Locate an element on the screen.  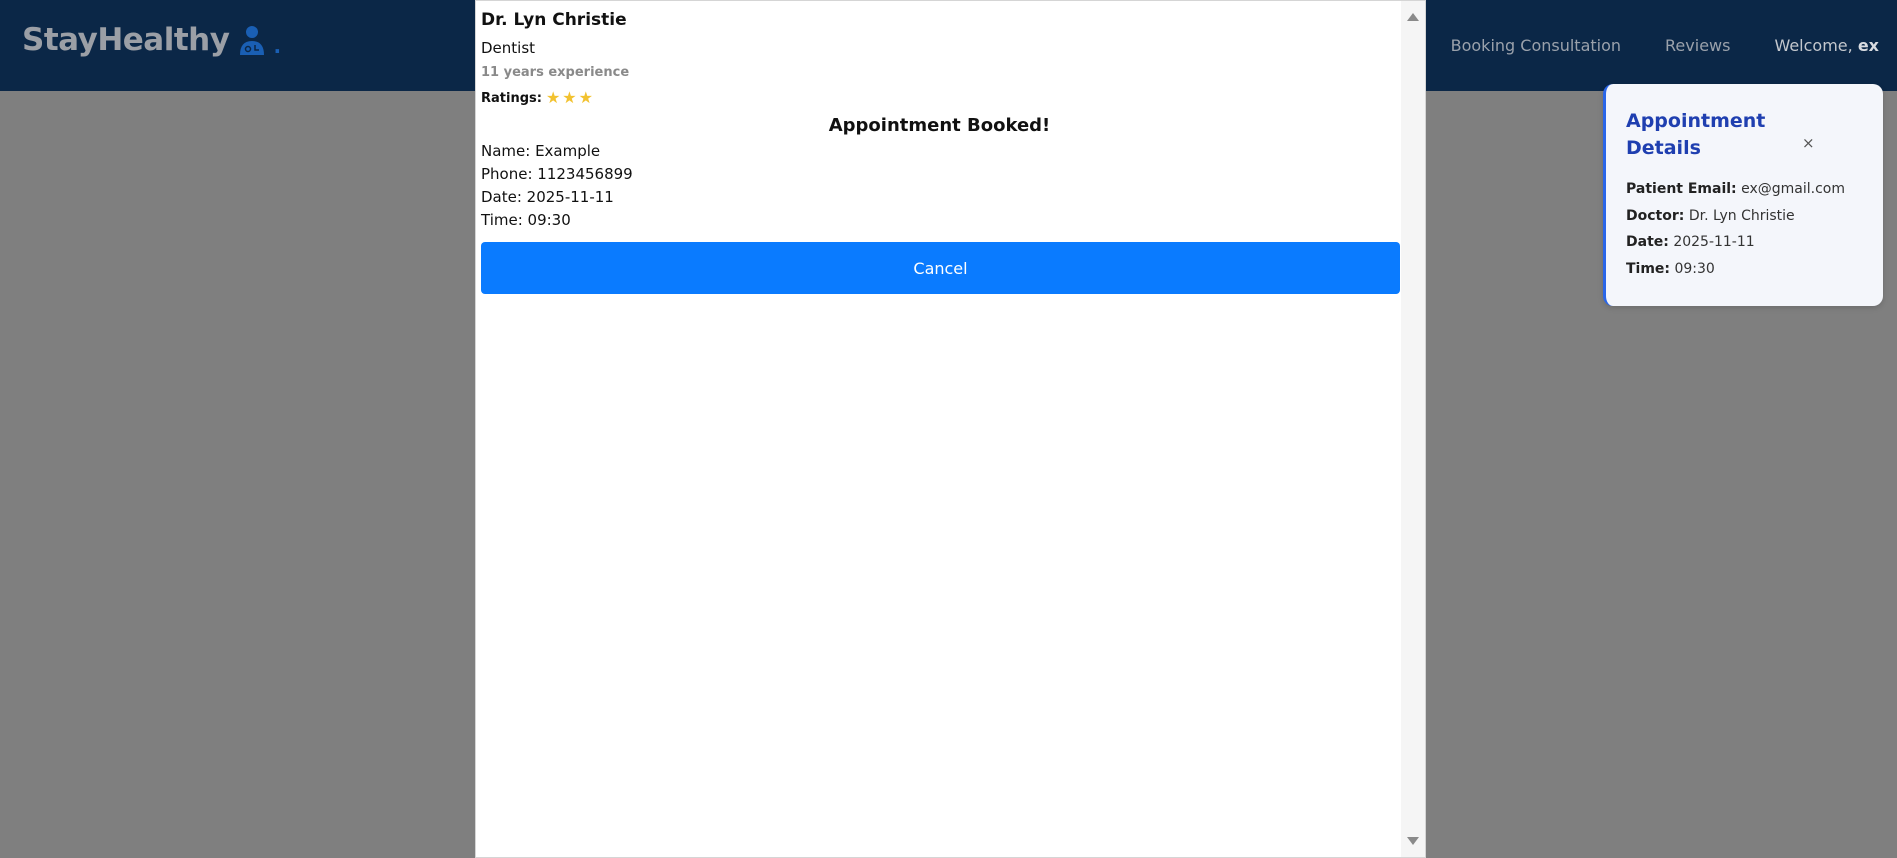
details-title: Appointment Details is located at coordinates (1696, 134).